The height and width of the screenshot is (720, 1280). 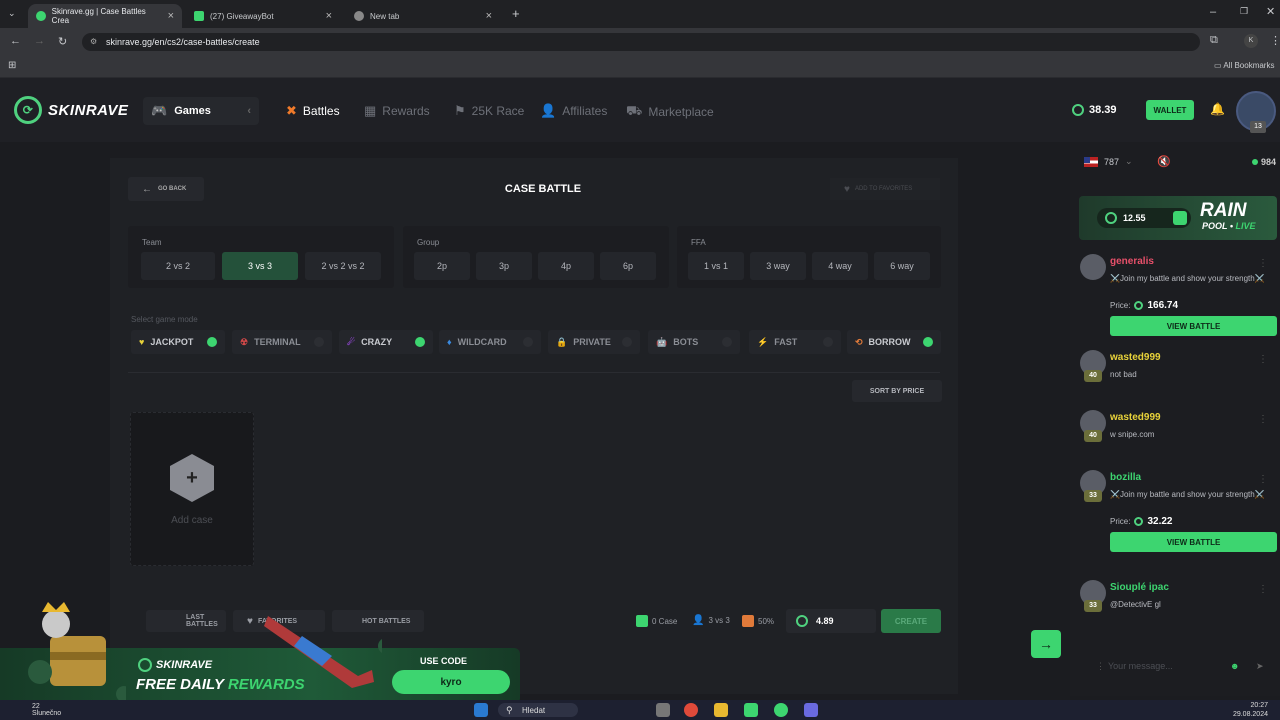 What do you see at coordinates (663, 710) in the screenshot?
I see `task-view-icon` at bounding box center [663, 710].